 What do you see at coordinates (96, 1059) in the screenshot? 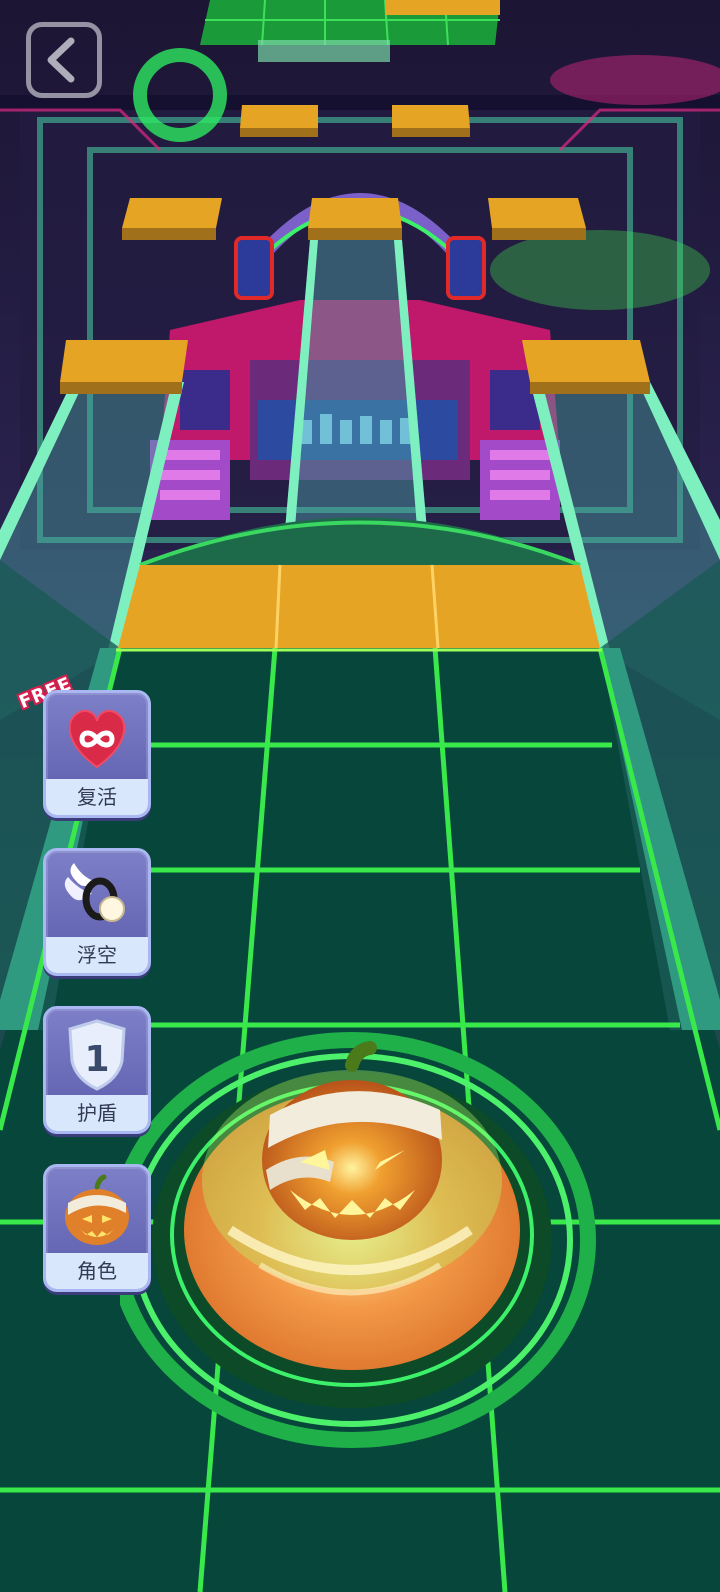
I see `shield-count: 1` at bounding box center [96, 1059].